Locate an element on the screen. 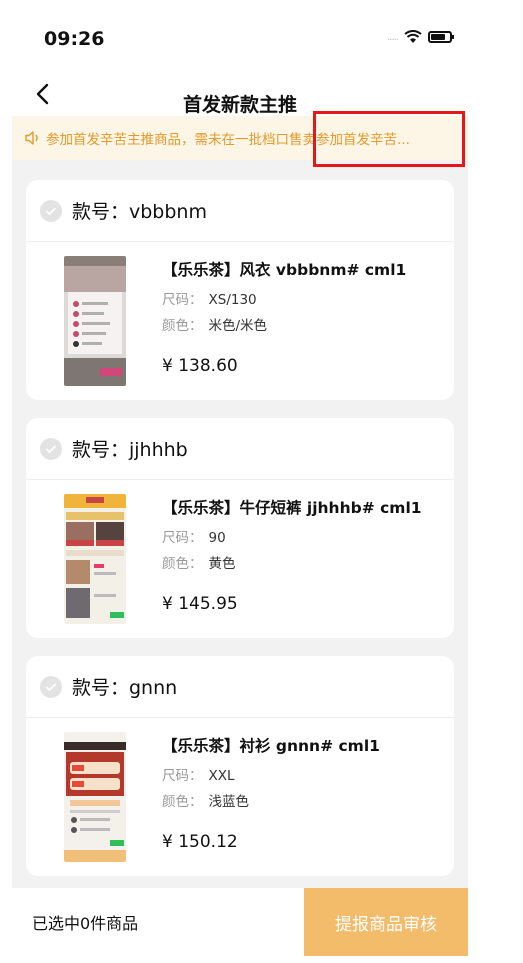 Image resolution: width=523 pixels, height=963 pixels. product-color: 颜色： 黄色 is located at coordinates (199, 562).